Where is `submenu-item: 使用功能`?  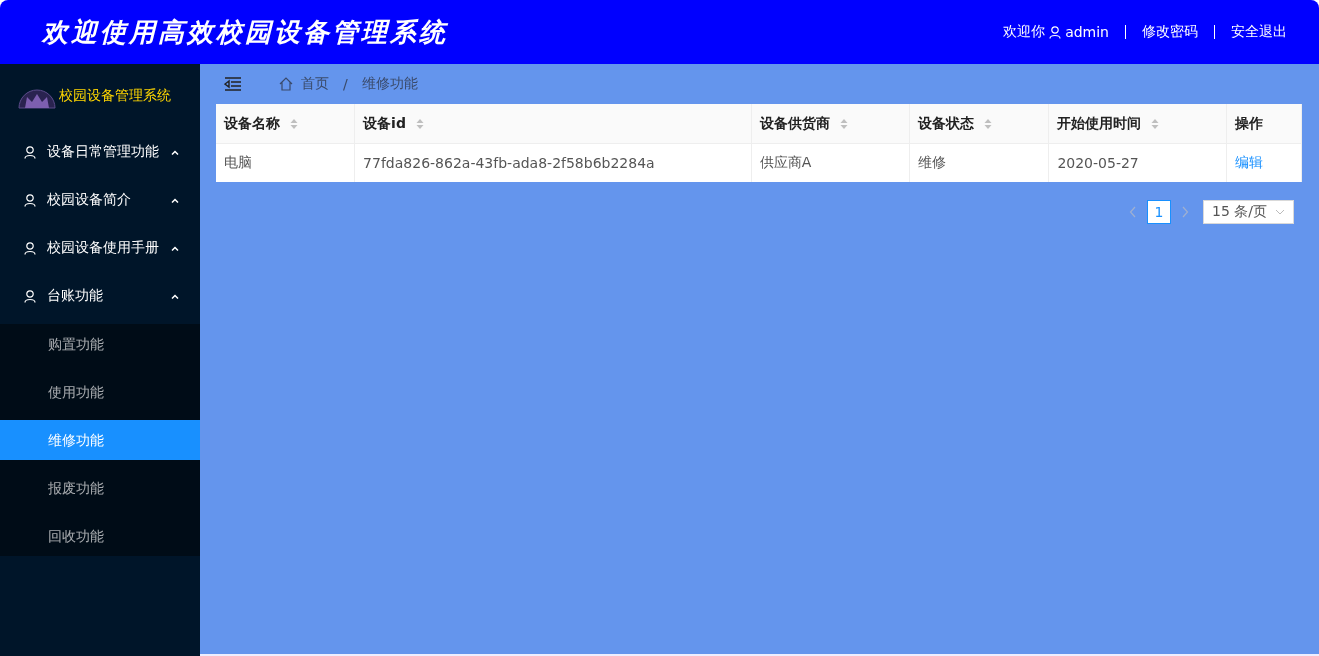 submenu-item: 使用功能 is located at coordinates (100, 392).